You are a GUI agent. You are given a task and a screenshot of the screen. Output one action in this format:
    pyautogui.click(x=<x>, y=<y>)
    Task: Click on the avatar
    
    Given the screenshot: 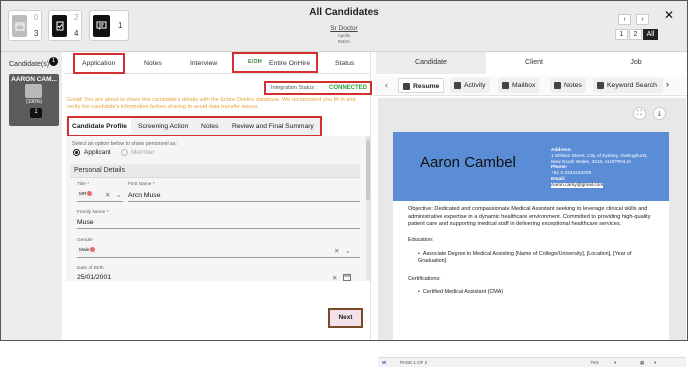 What is the action you would take?
    pyautogui.click(x=33, y=91)
    